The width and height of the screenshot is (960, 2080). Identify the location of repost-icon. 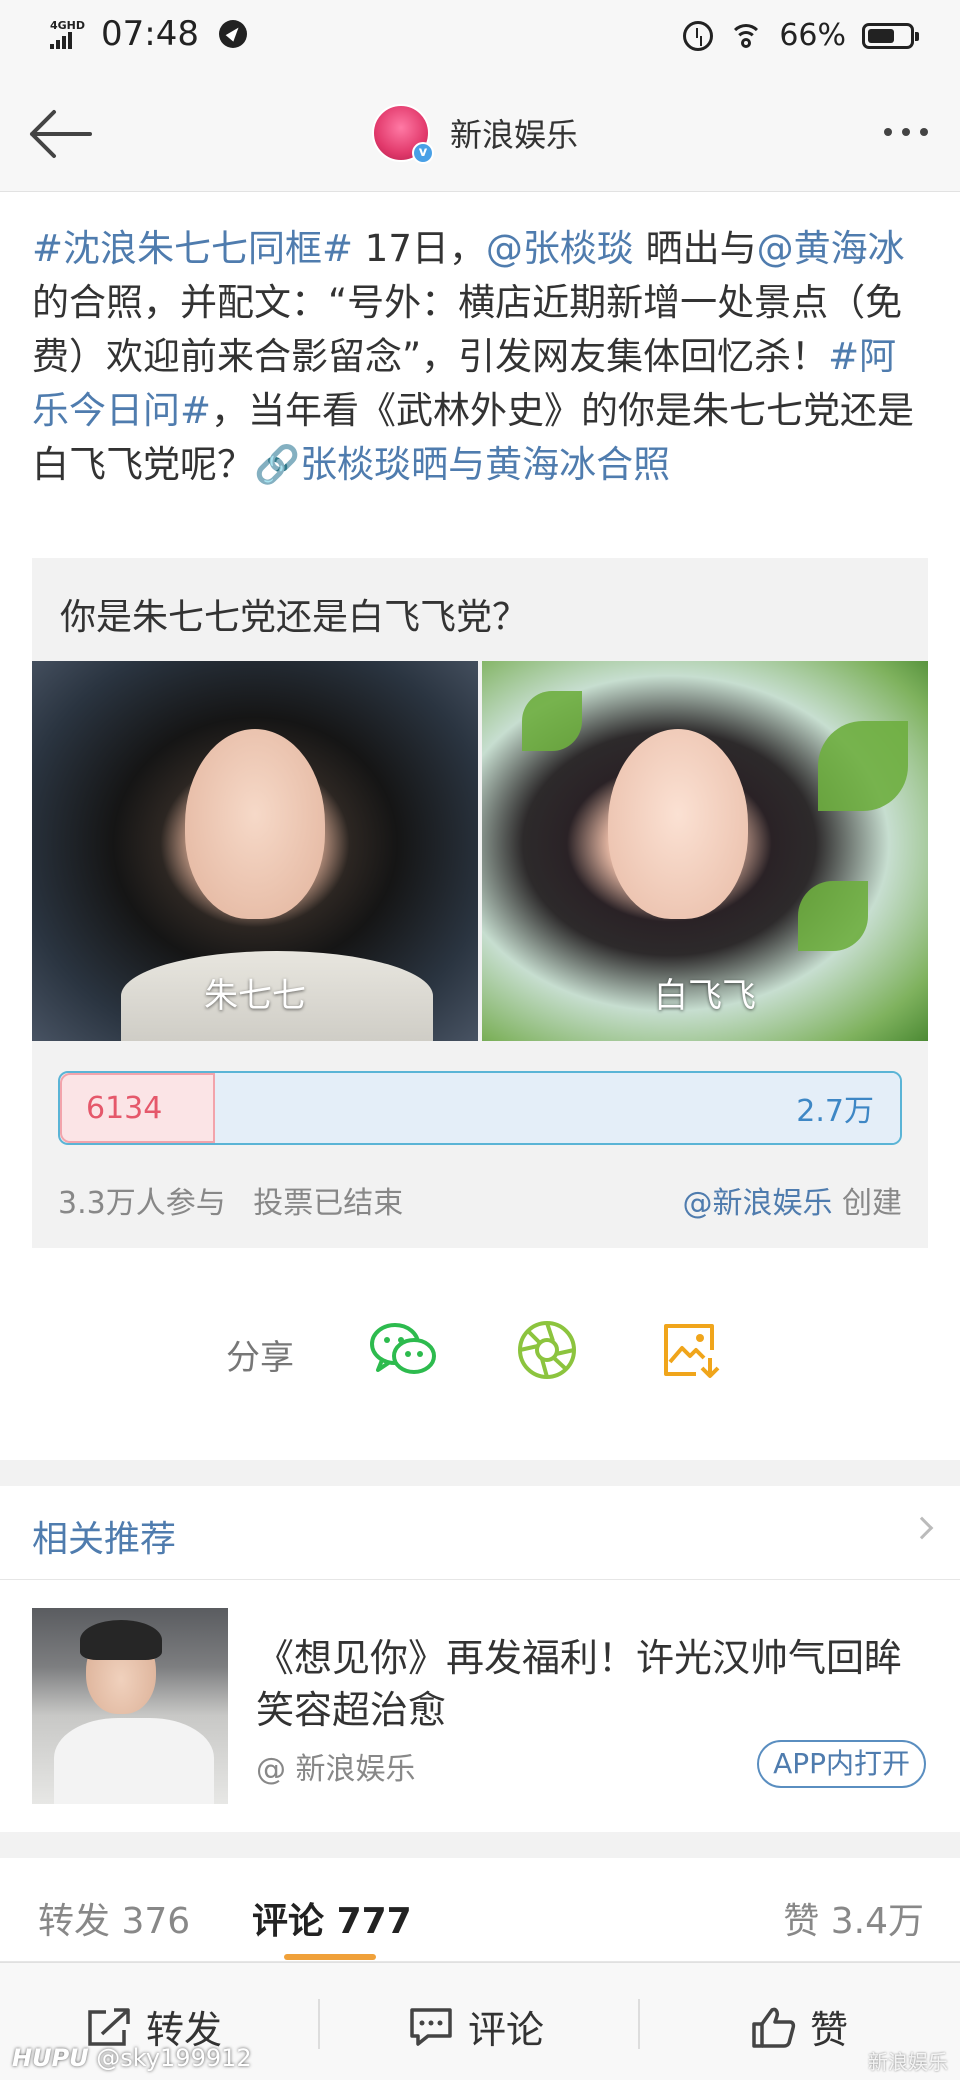
(109, 2026).